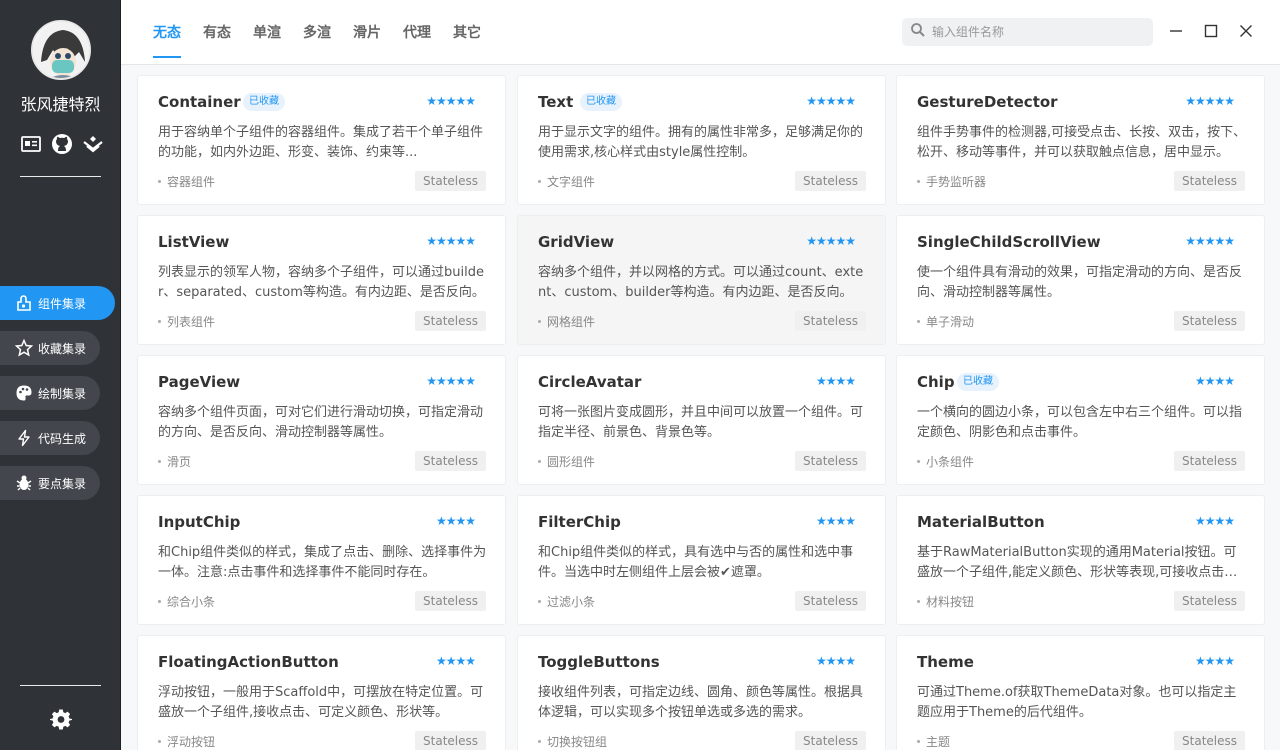 Image resolution: width=1280 pixels, height=750 pixels. What do you see at coordinates (248, 662) in the screenshot?
I see `widget-card-title: FloatingActionButton` at bounding box center [248, 662].